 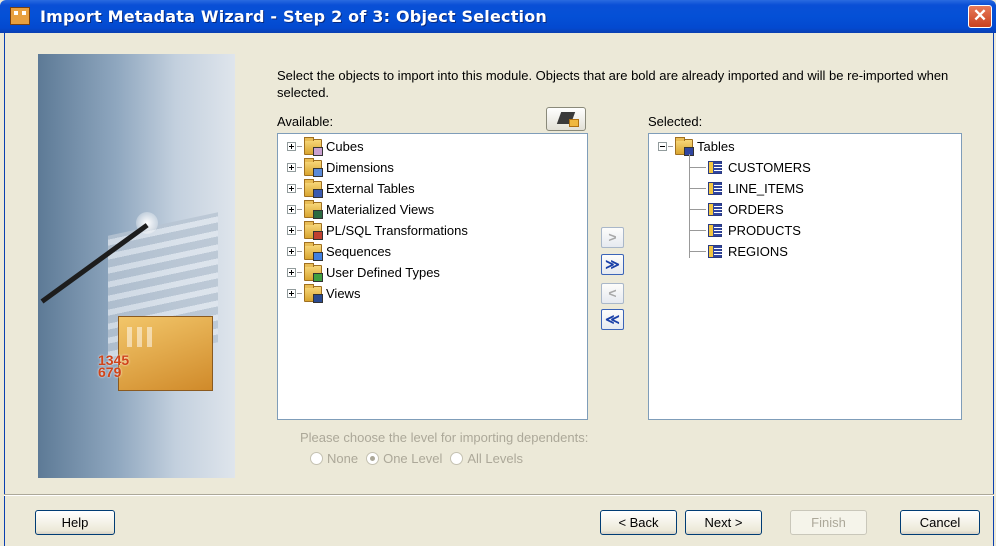 I want to click on radio-all-levels: All Levels, so click(x=486, y=458).